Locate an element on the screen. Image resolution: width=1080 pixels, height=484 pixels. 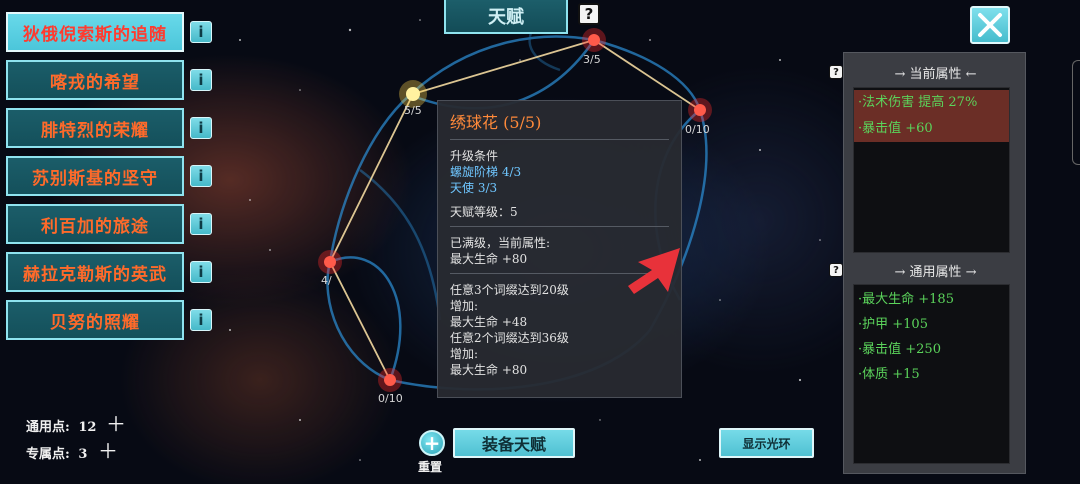
talent-tree-button: 苏别斯基的坚守 is located at coordinates (95, 176).